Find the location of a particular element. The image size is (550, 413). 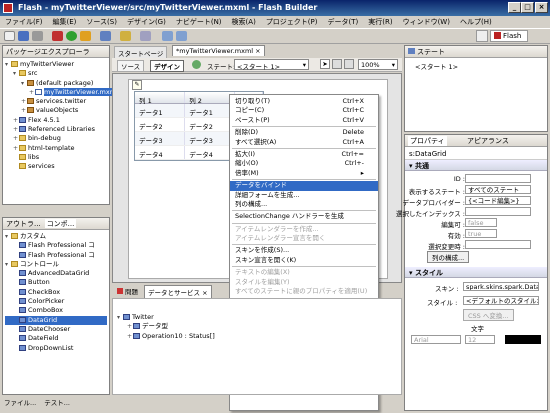

service-tree-item: ▾ Twitter is located at coordinates (257, 317).